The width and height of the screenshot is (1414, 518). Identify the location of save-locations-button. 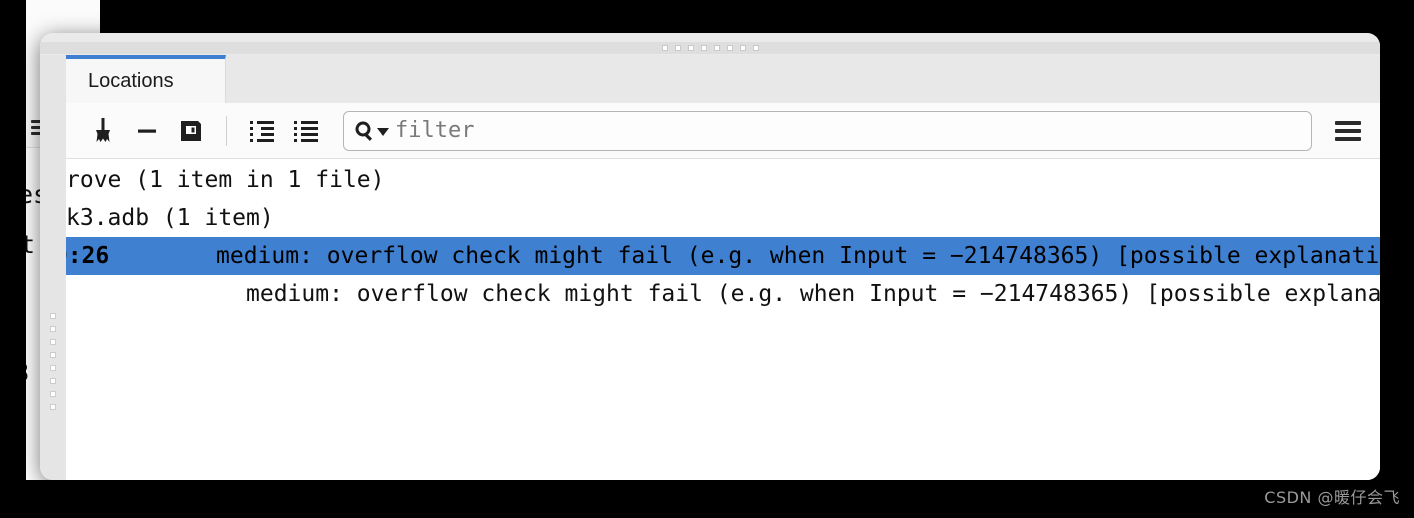
(191, 131).